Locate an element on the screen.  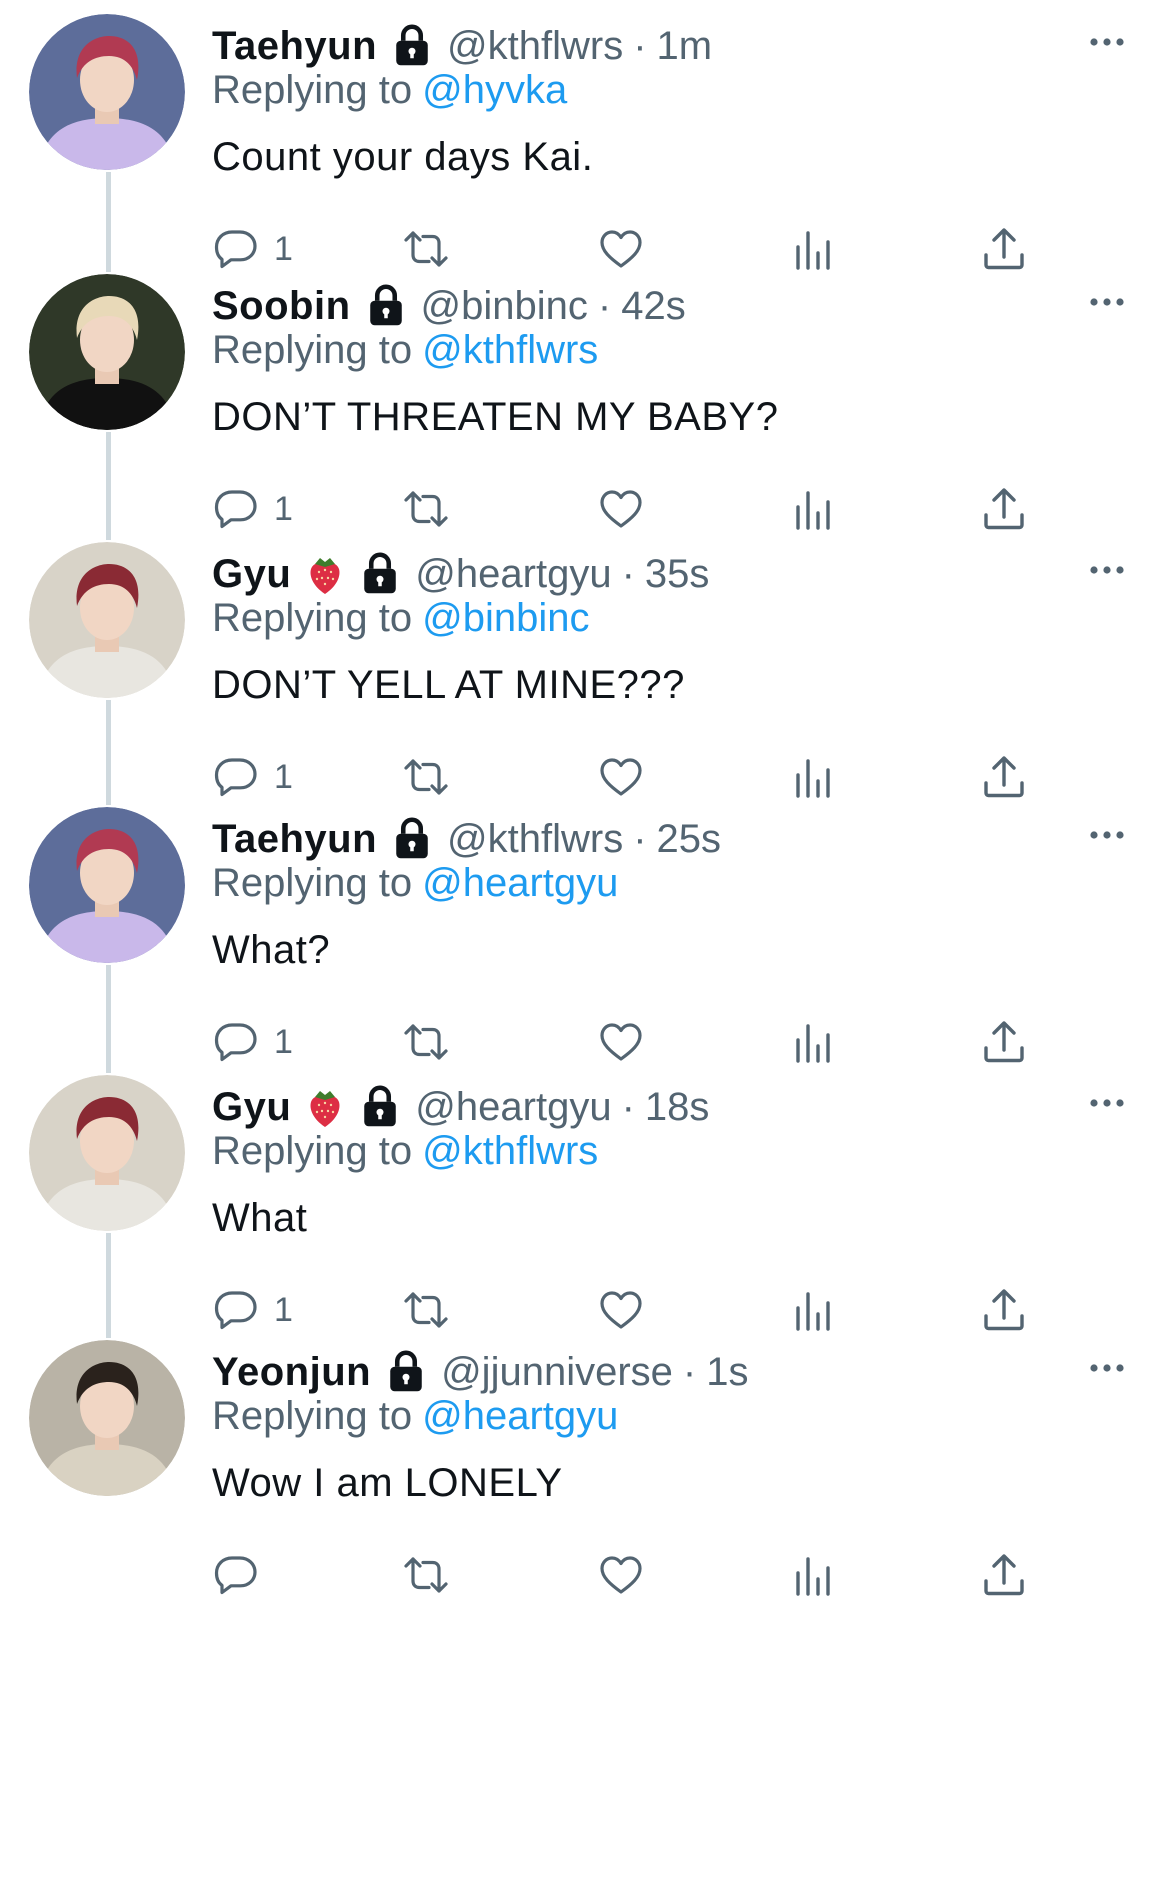
reply-button is located at coordinates (243, 1575).